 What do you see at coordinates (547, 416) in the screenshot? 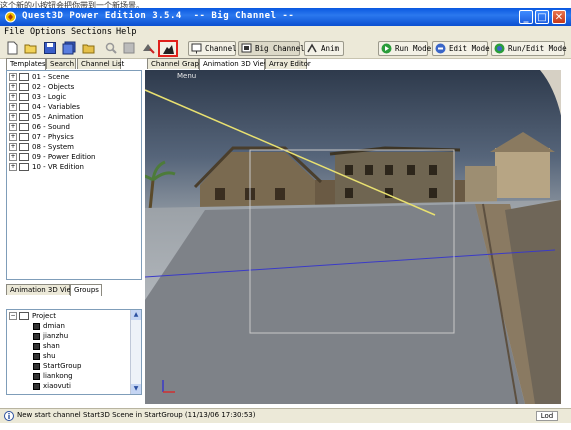
I see `lod-indicator: Lod` at bounding box center [547, 416].